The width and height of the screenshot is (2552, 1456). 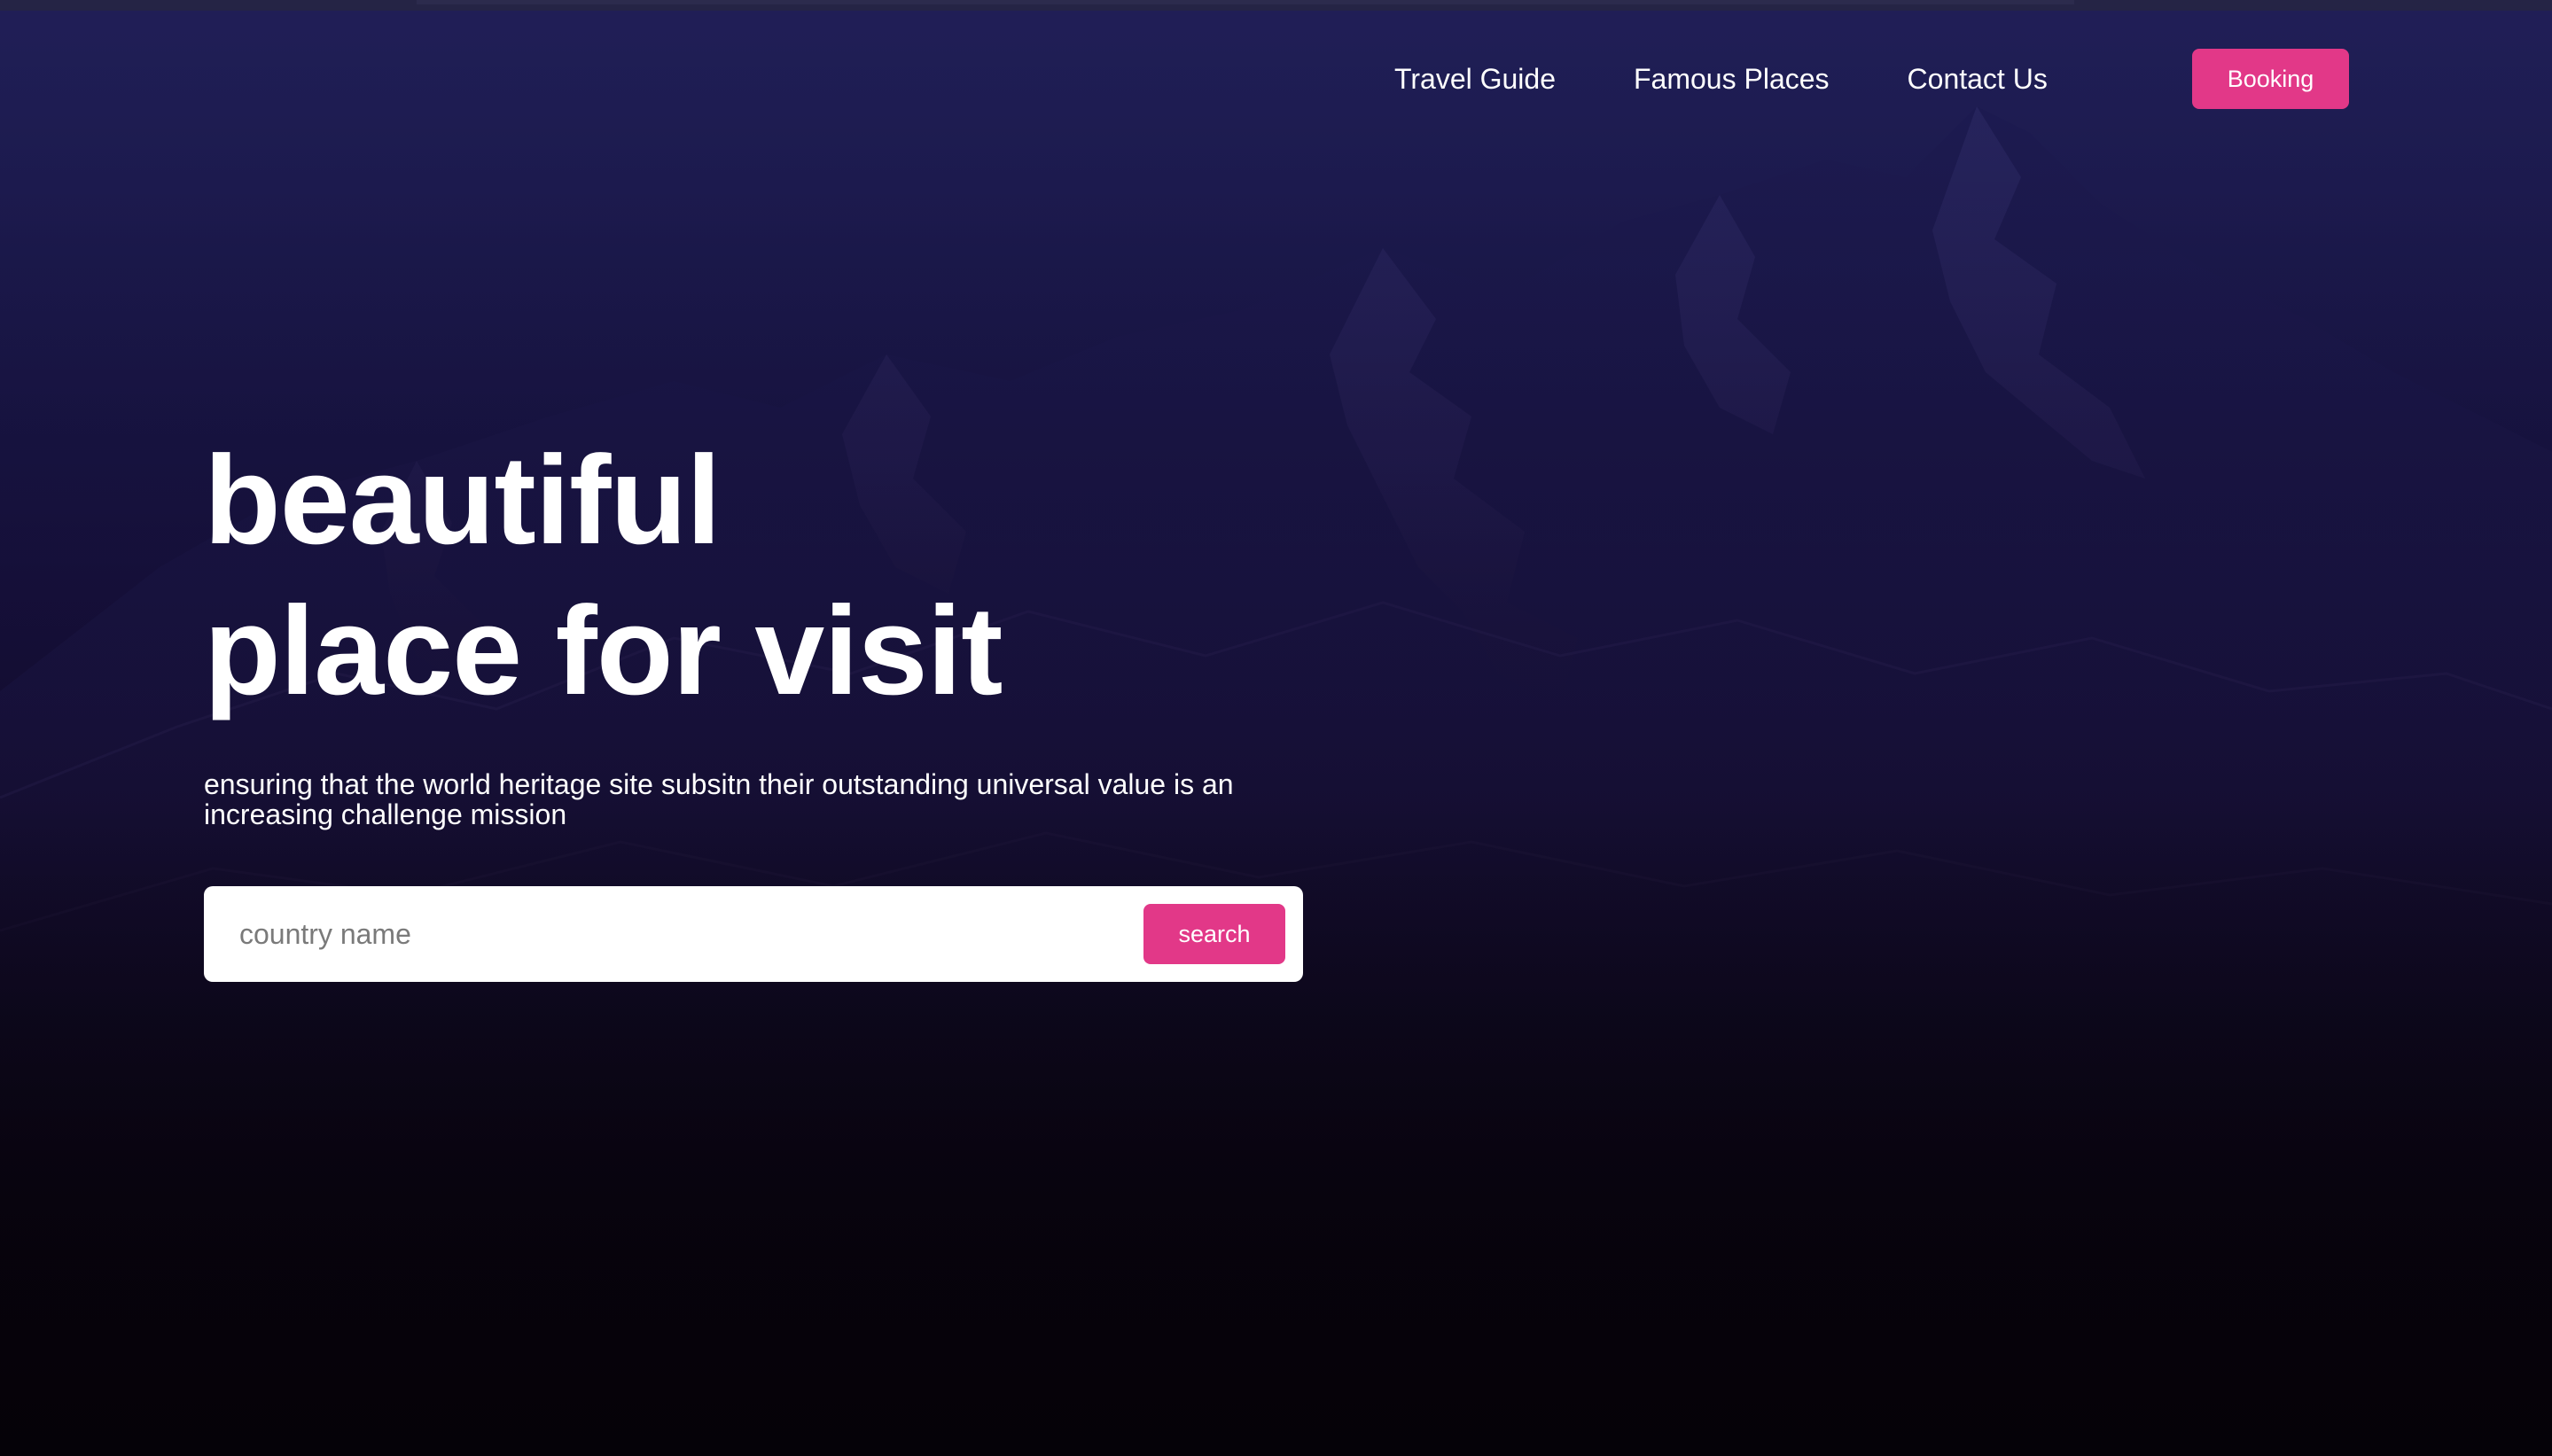 What do you see at coordinates (463, 500) in the screenshot?
I see `hero-title-line-1: beautiful` at bounding box center [463, 500].